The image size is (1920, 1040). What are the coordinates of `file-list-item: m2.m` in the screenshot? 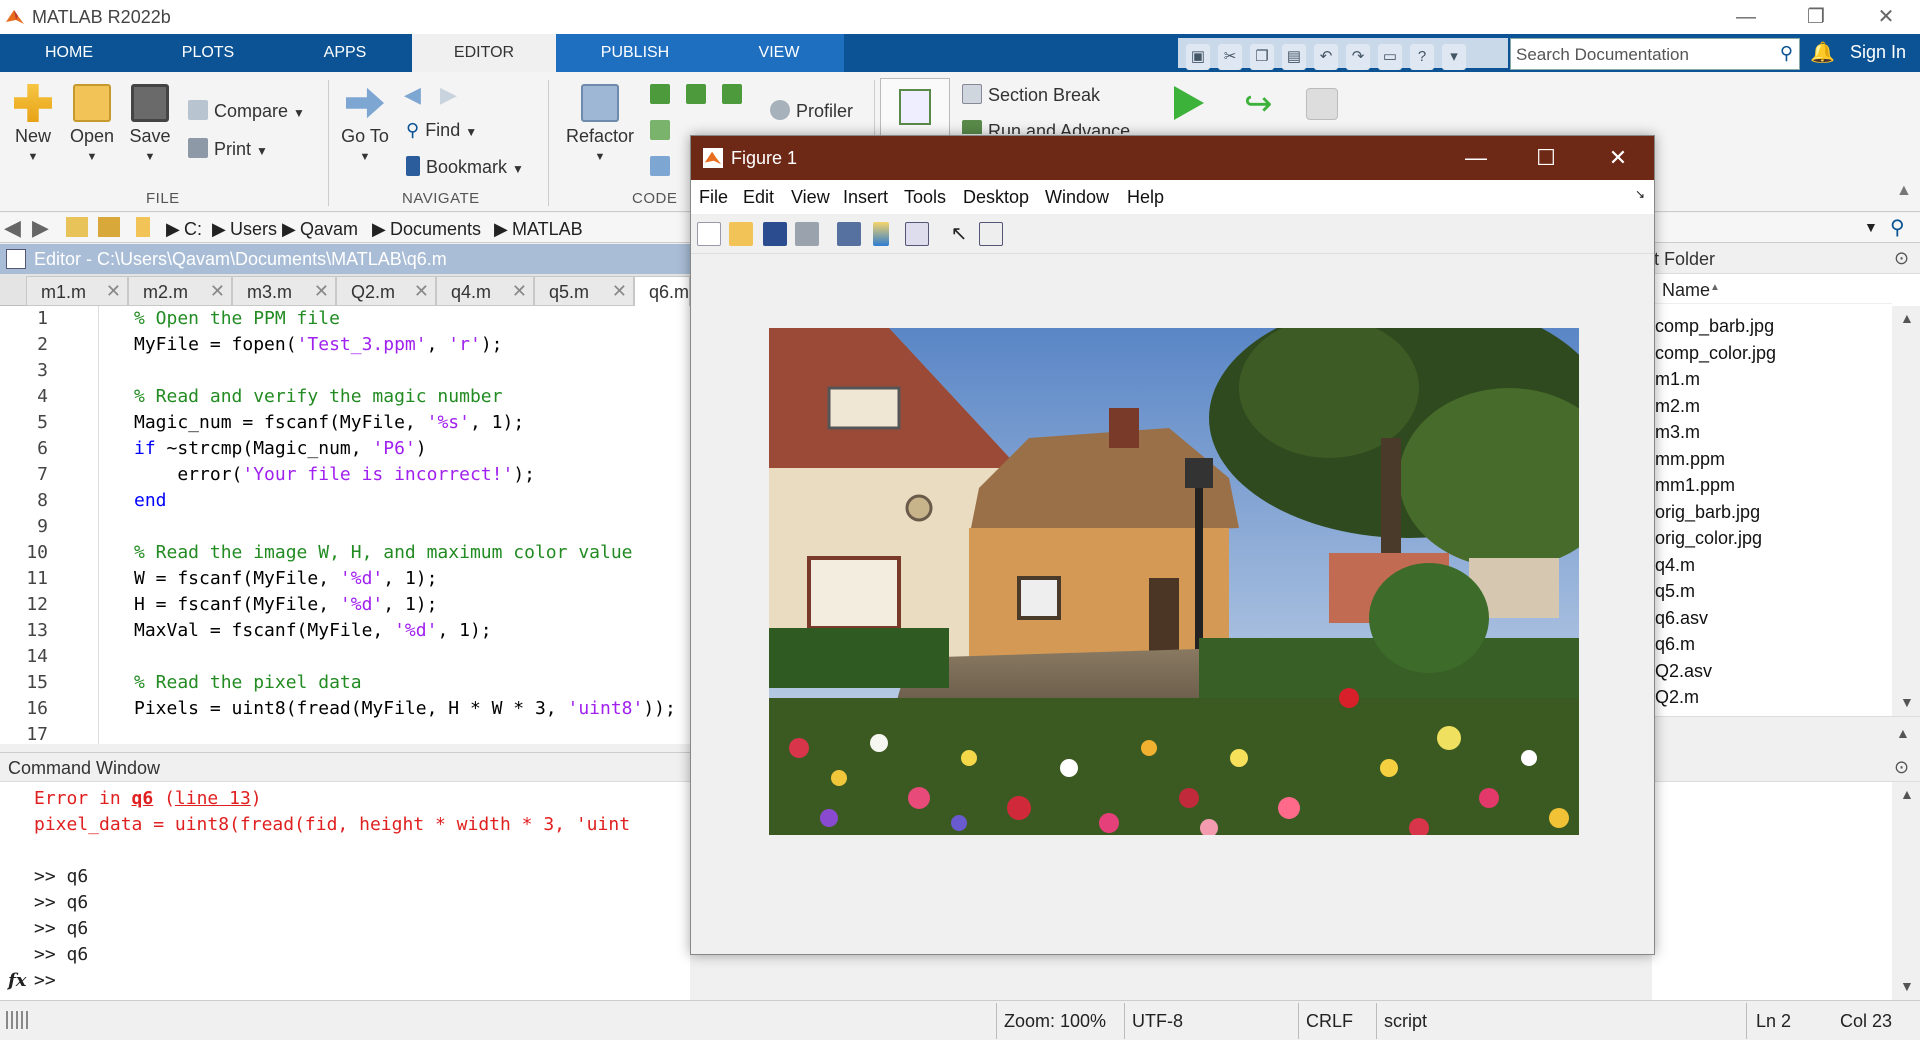 It's located at (1677, 406).